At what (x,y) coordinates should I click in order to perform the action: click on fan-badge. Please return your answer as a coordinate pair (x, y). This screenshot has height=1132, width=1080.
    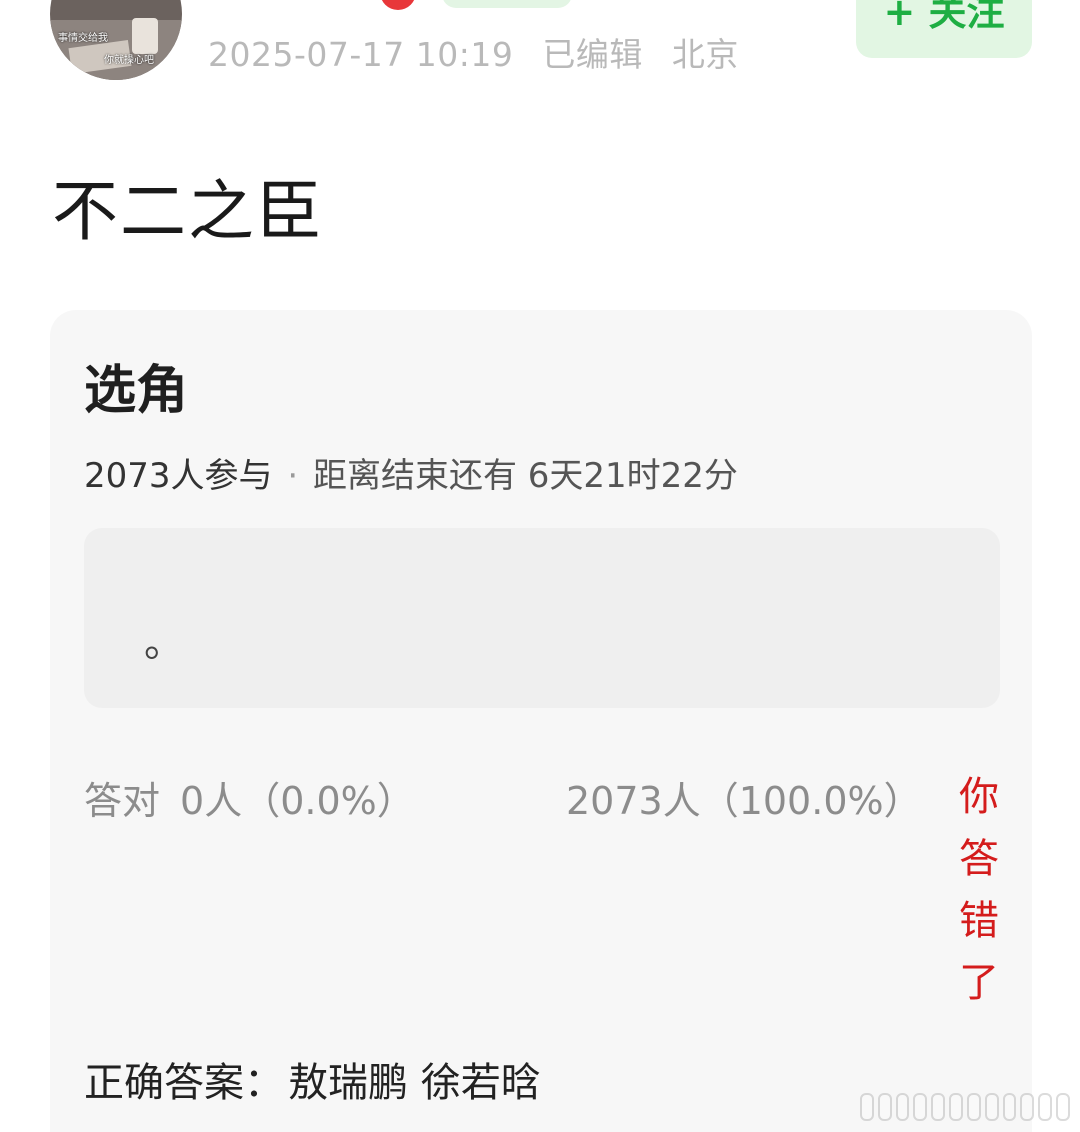
    Looking at the image, I should click on (507, 4).